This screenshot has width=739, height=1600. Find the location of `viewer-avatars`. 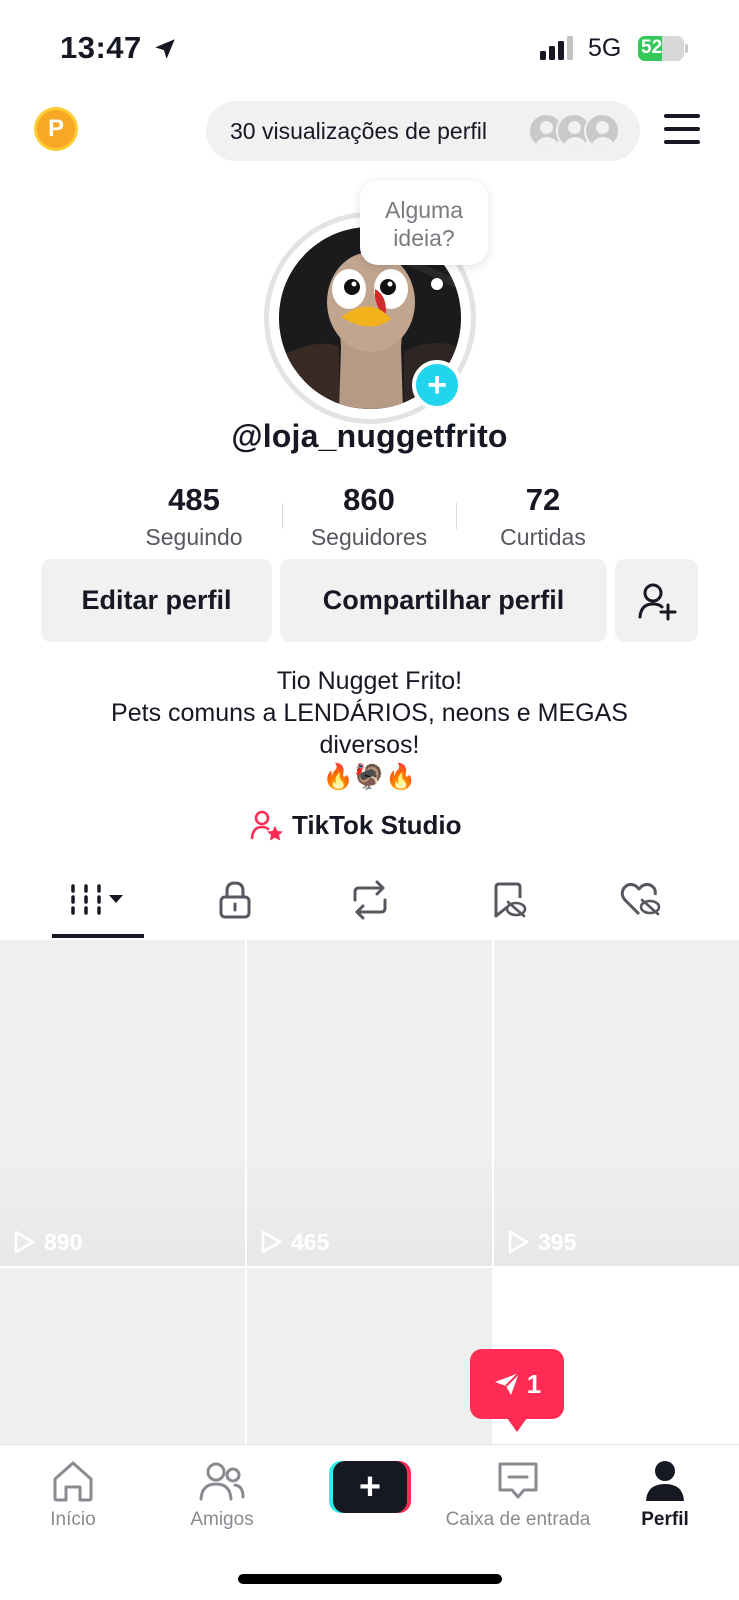

viewer-avatars is located at coordinates (576, 131).